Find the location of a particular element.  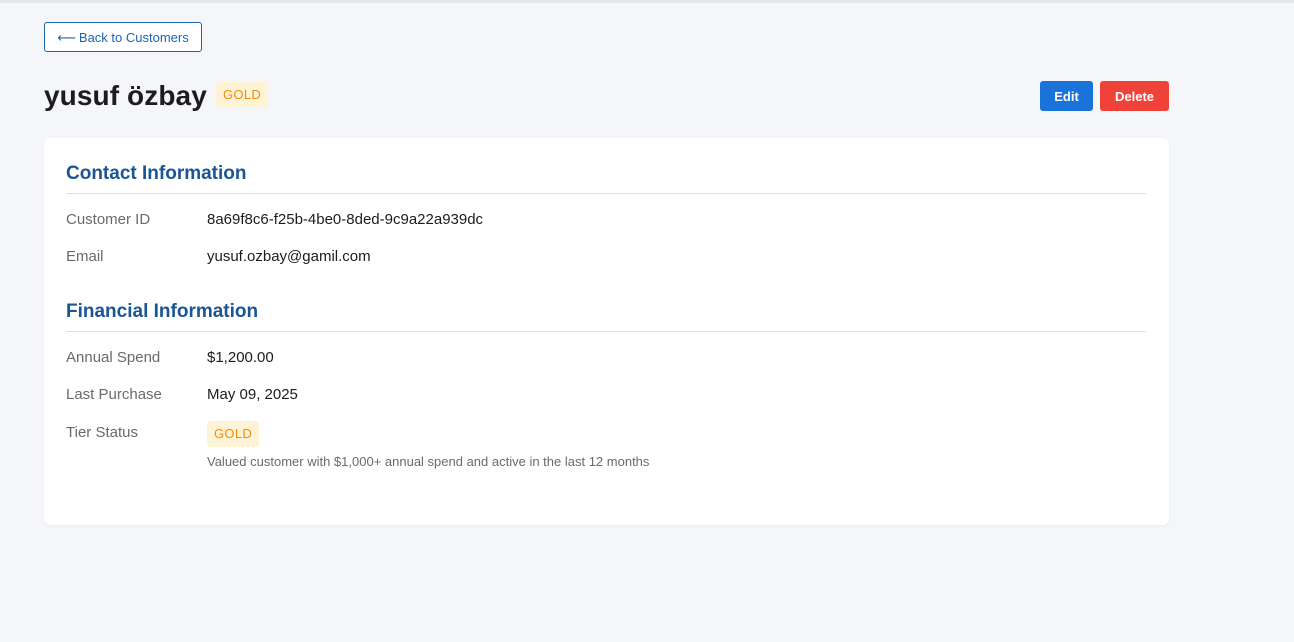

back-to-customers-button: ⟵ Back to Customers is located at coordinates (123, 37).